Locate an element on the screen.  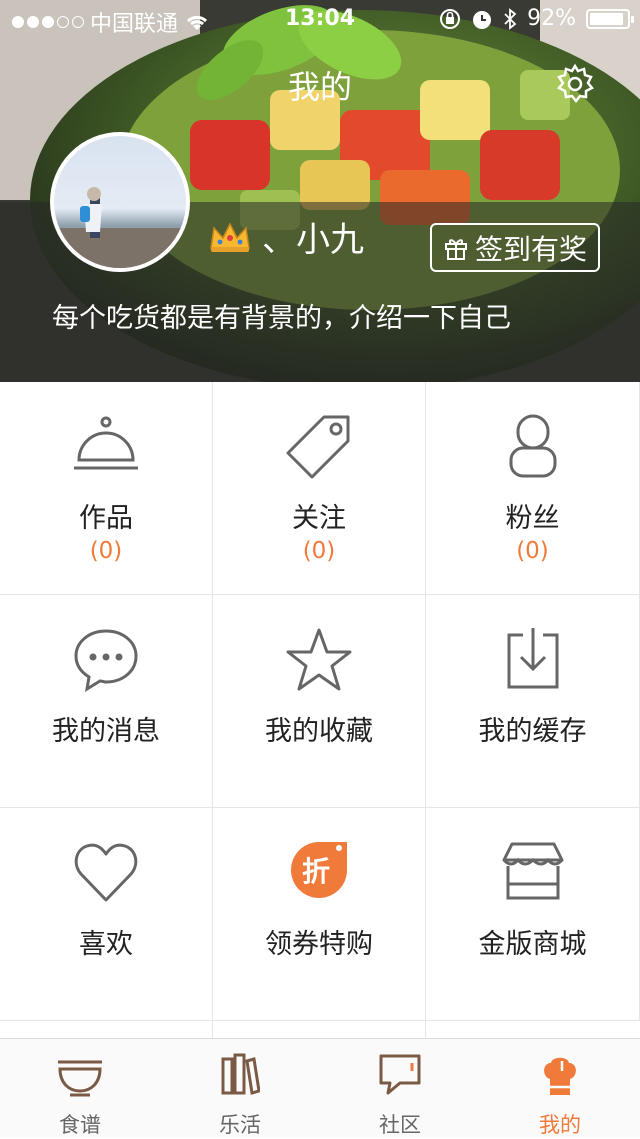
download-icon is located at coordinates (532, 658).